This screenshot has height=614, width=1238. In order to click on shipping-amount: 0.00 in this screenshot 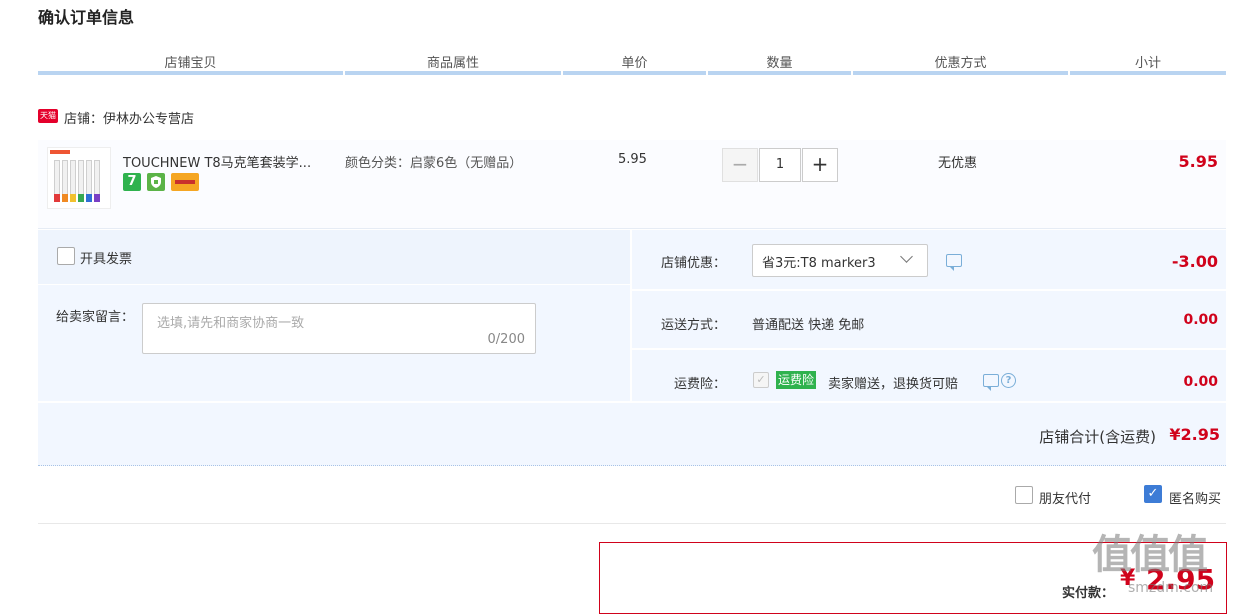, I will do `click(1200, 320)`.